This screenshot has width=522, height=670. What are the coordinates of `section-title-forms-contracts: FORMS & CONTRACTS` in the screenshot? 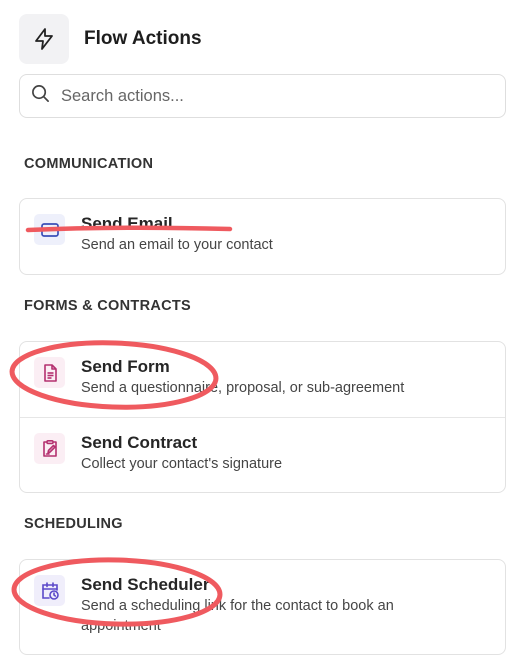 It's located at (108, 306).